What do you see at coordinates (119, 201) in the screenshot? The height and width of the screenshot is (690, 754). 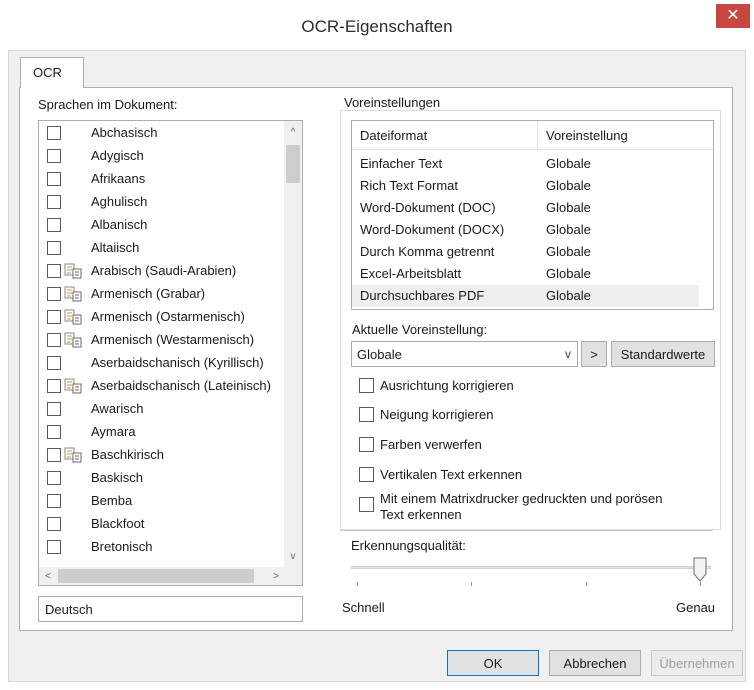 I see `language-name: Aghulisch` at bounding box center [119, 201].